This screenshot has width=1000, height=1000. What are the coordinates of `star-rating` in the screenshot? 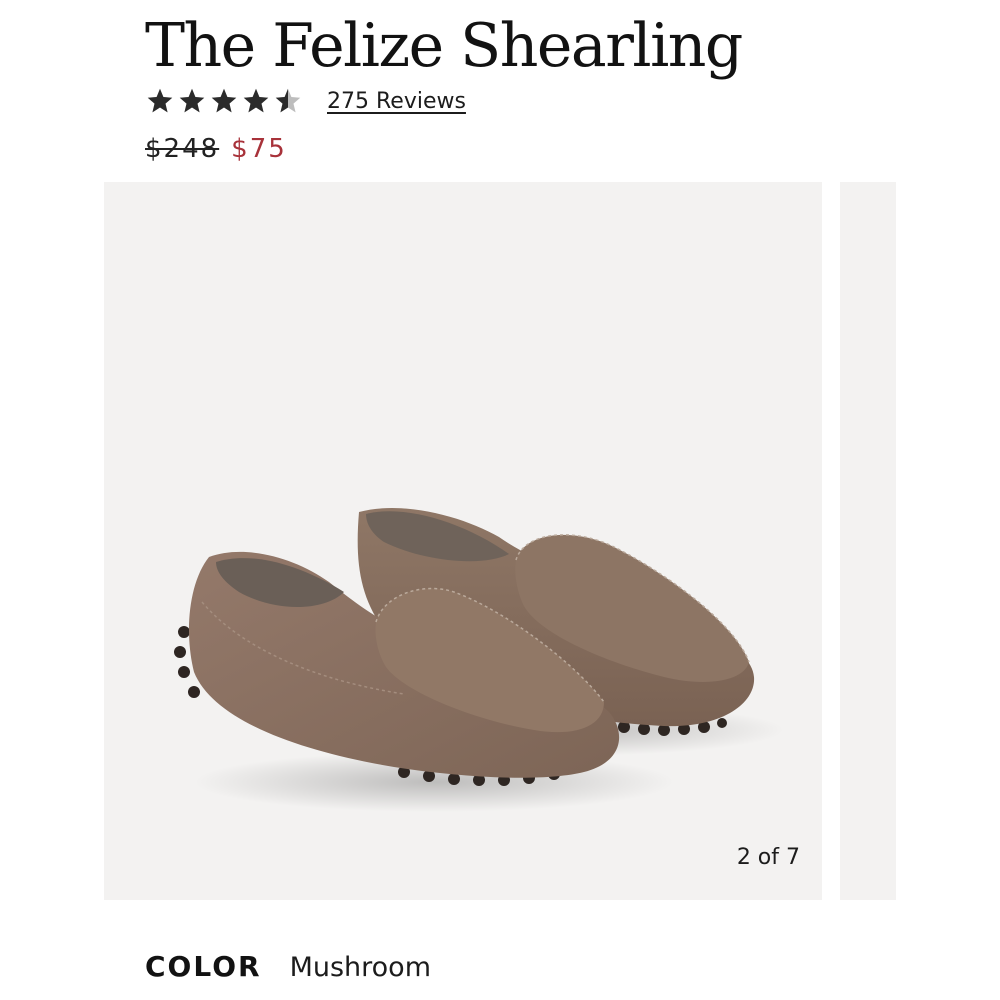 It's located at (224, 101).